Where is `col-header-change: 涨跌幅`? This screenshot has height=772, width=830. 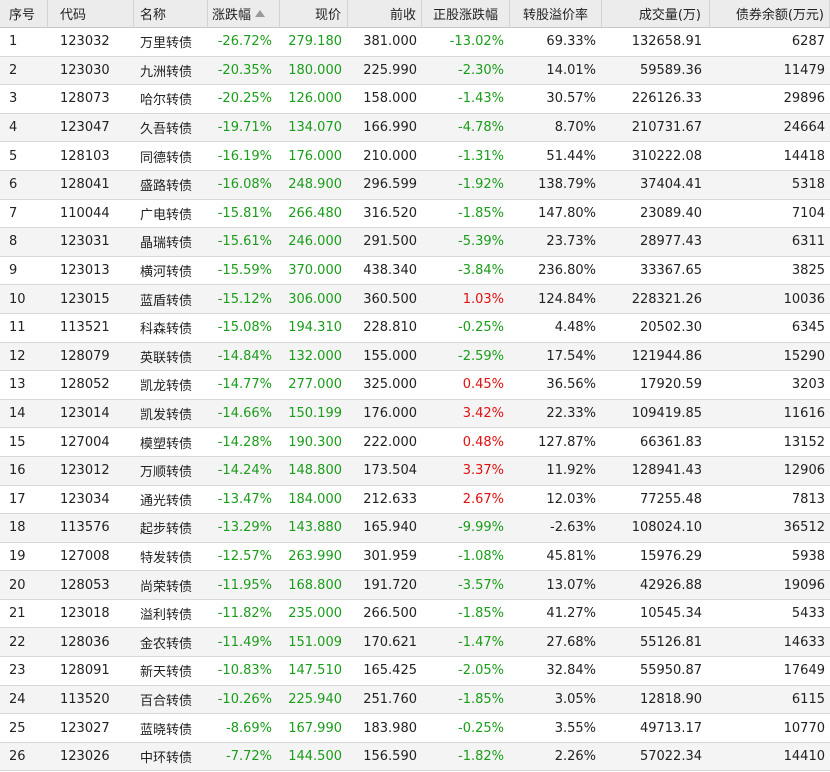
col-header-change: 涨跌幅 is located at coordinates (244, 13).